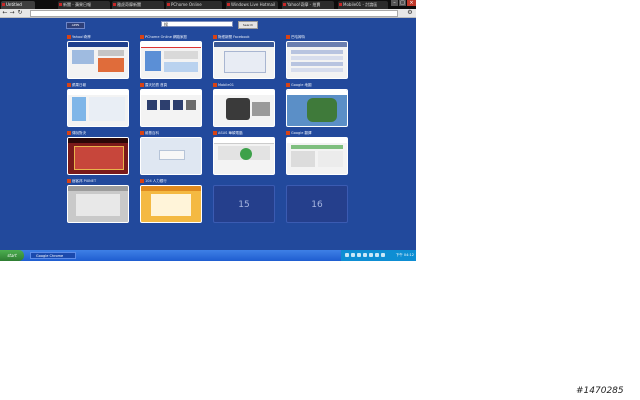 Image resolution: width=640 pixels, height=400 pixels. I want to click on windows-taskbar: start Google Chrome 下午 04:12, so click(208, 255).